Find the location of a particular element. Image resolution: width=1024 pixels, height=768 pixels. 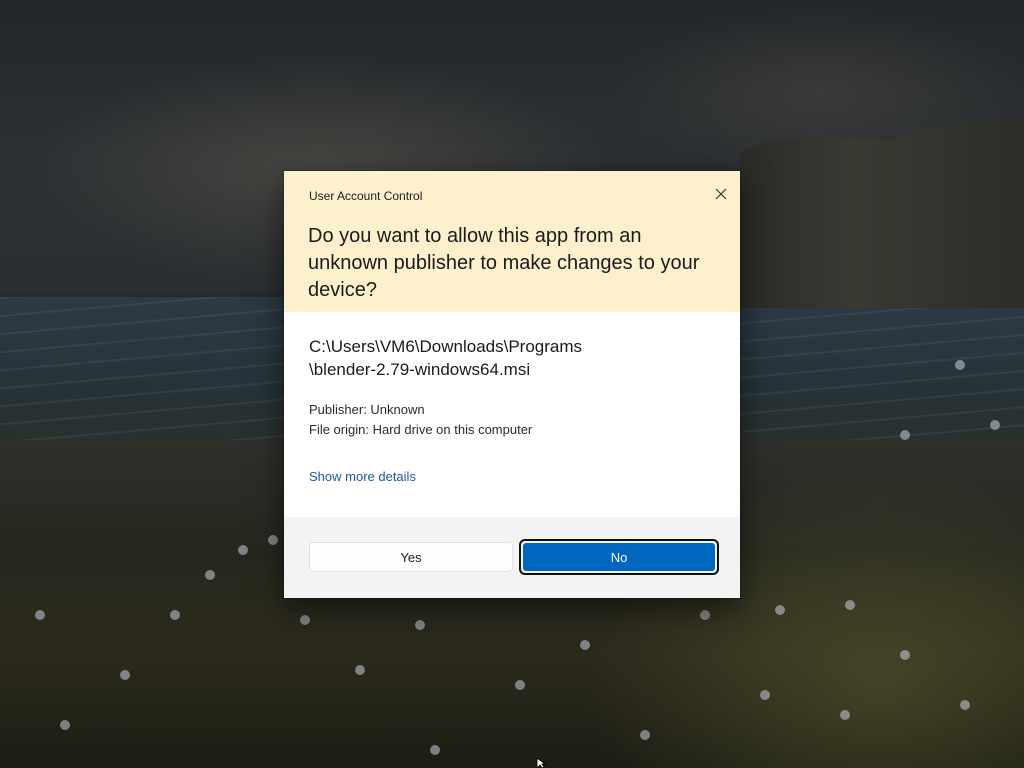

file-origin-info: File origin: Hard drive on this computer is located at coordinates (421, 429).